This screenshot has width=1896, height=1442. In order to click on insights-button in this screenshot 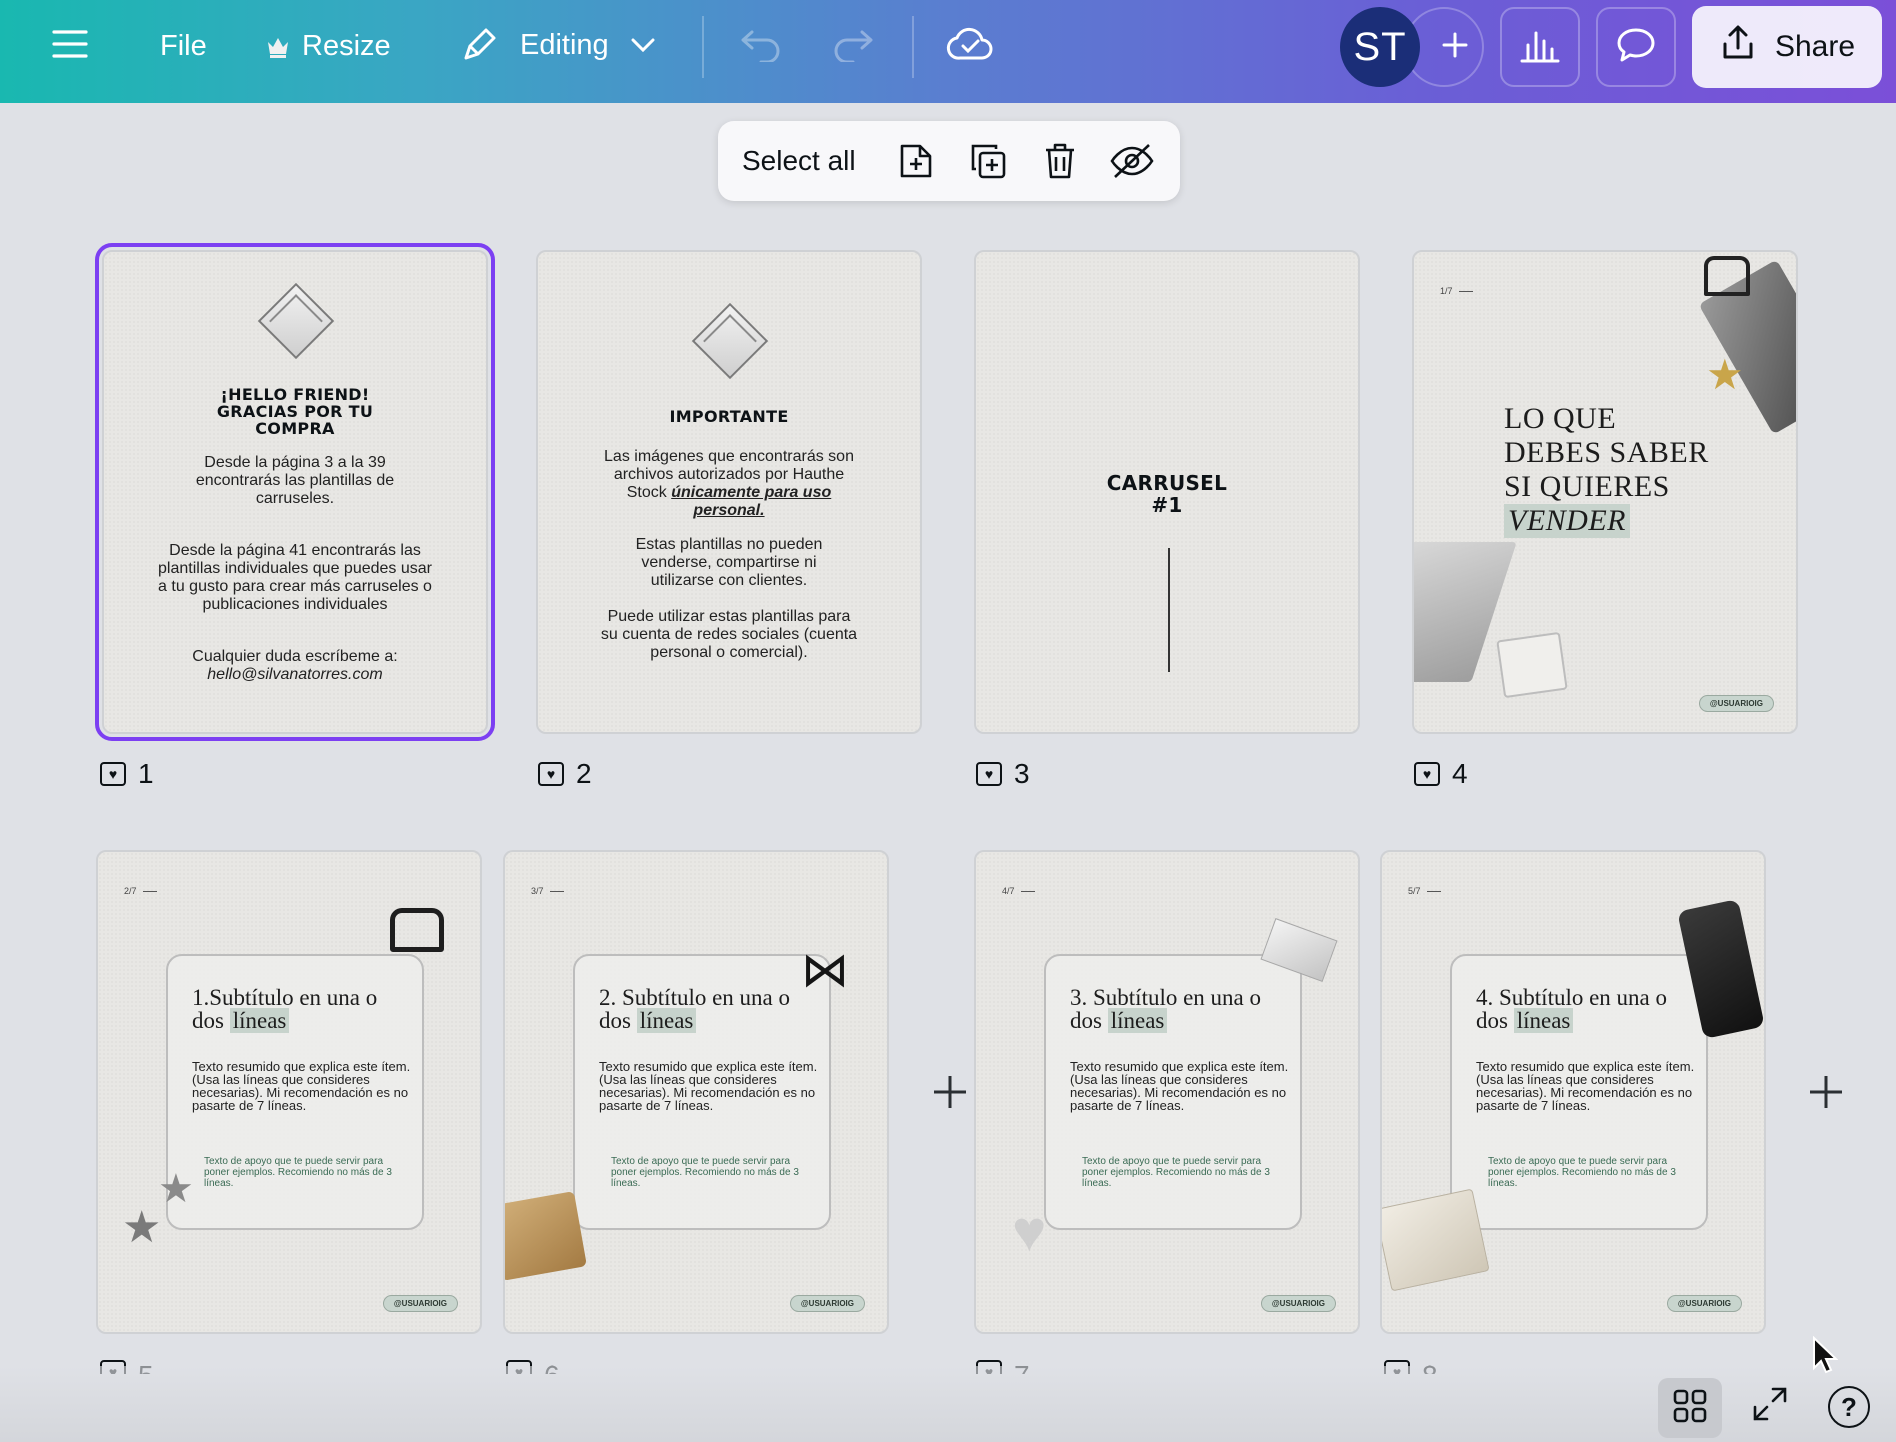, I will do `click(1540, 47)`.